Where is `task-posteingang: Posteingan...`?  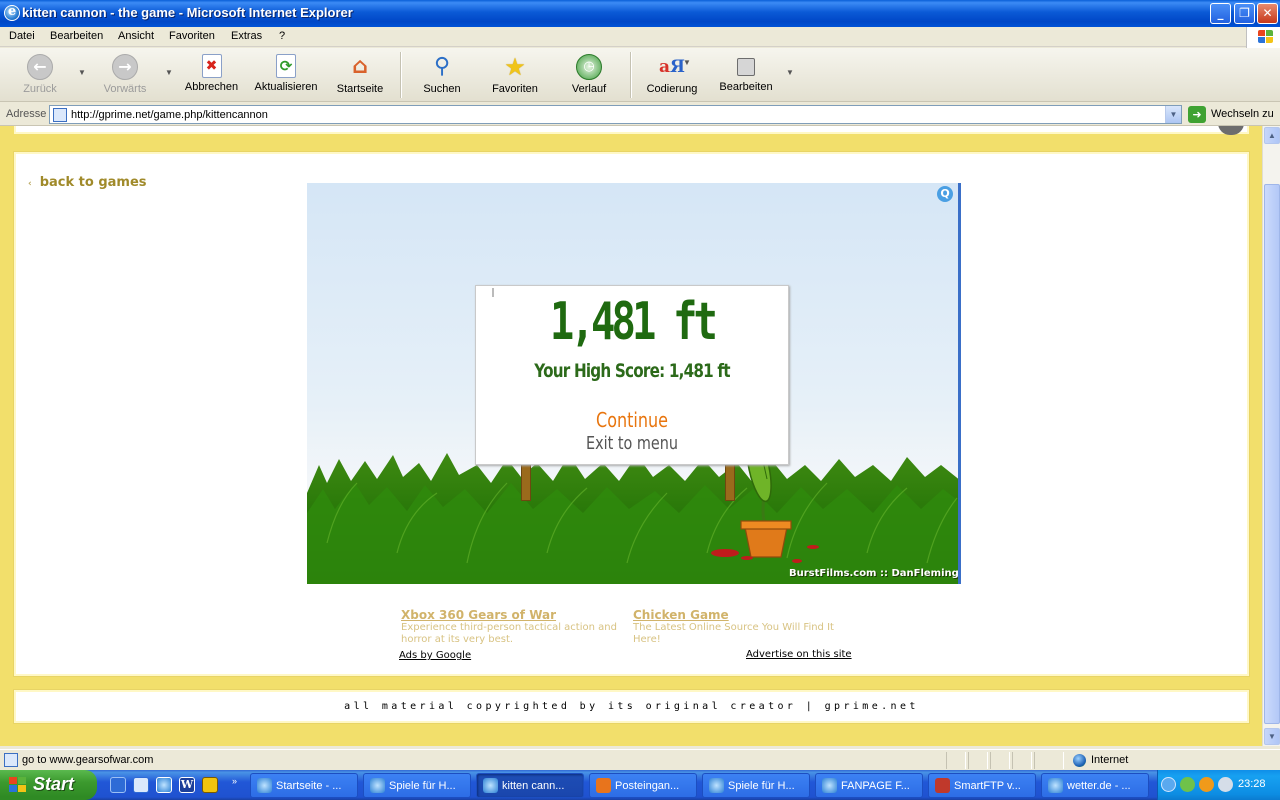
task-posteingang: Posteingan... is located at coordinates (643, 785).